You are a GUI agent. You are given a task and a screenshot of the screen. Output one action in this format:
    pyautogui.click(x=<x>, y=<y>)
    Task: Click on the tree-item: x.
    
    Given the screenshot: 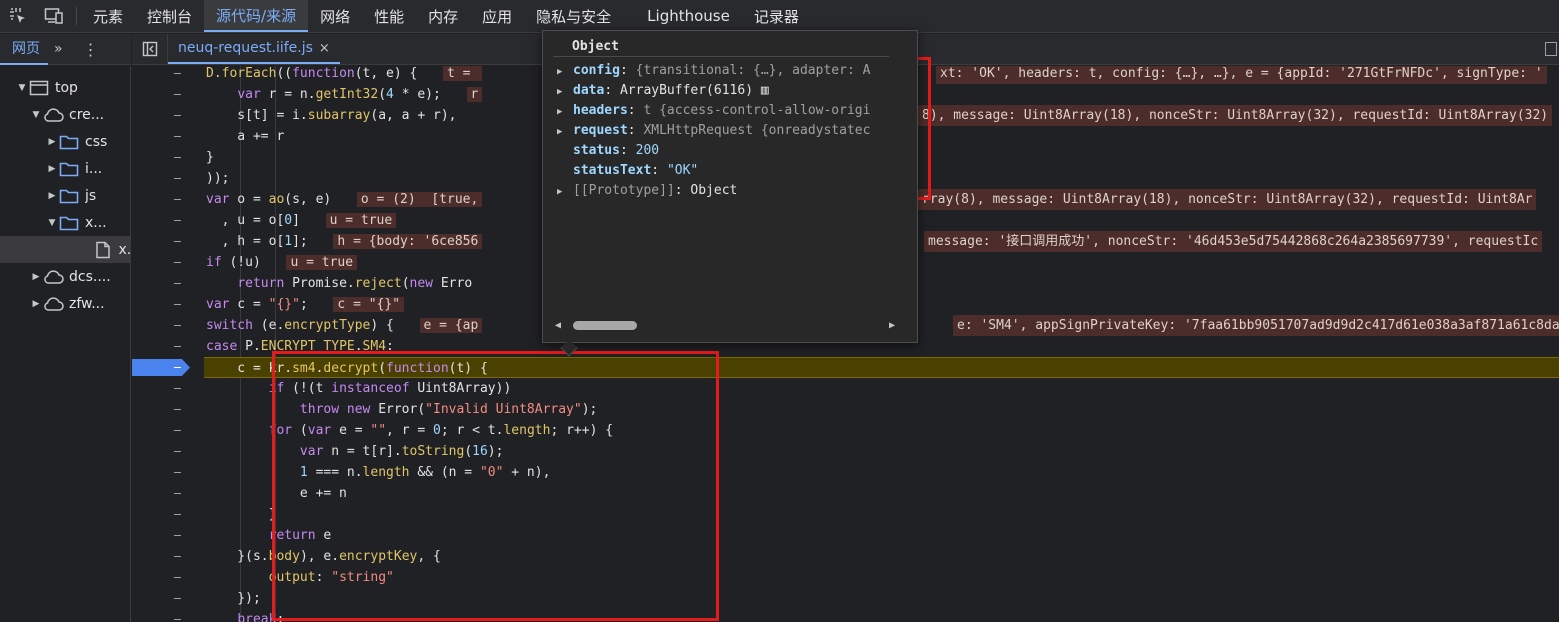 What is the action you would take?
    pyautogui.click(x=65, y=249)
    